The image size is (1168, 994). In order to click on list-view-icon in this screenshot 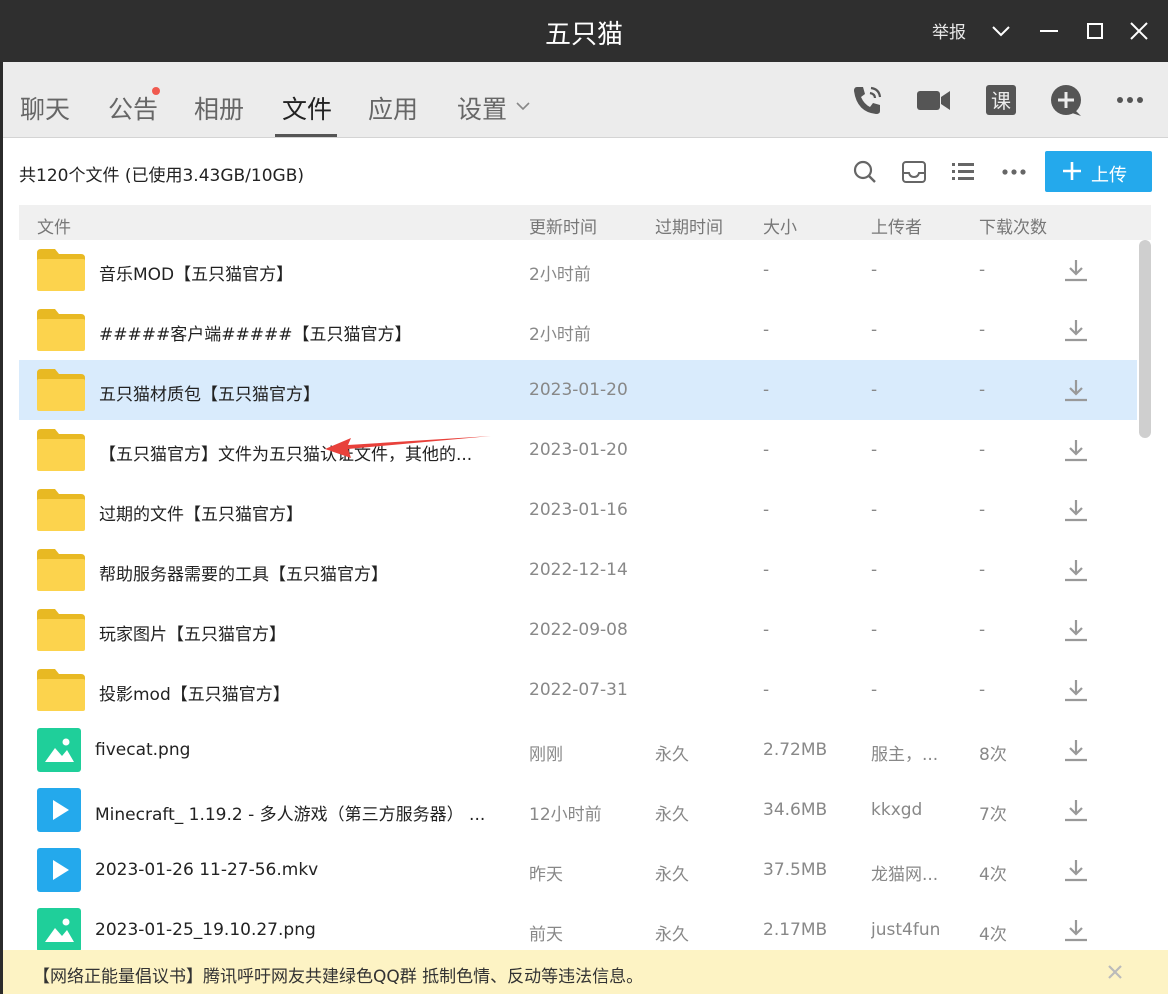, I will do `click(963, 172)`.